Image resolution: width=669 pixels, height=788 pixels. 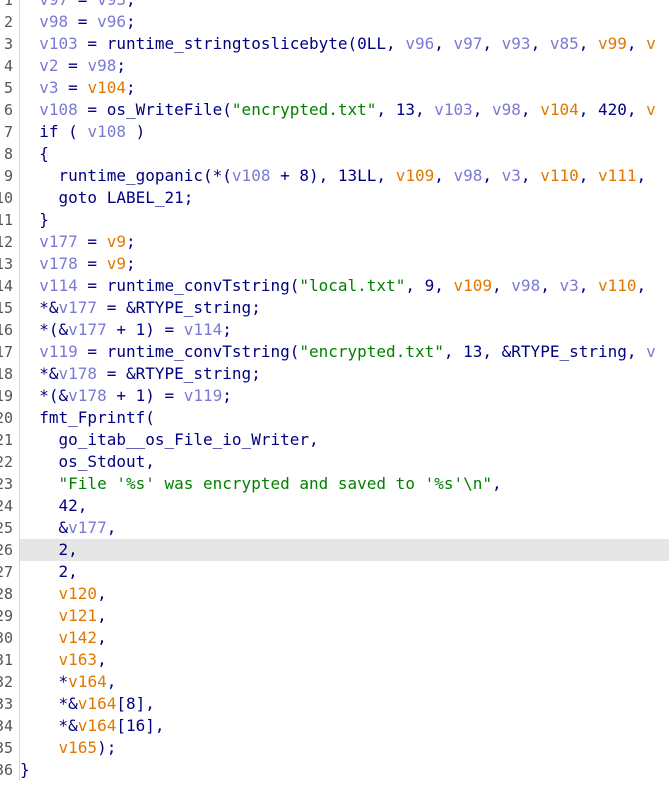 What do you see at coordinates (131, 4) in the screenshot?
I see `code-token: ;` at bounding box center [131, 4].